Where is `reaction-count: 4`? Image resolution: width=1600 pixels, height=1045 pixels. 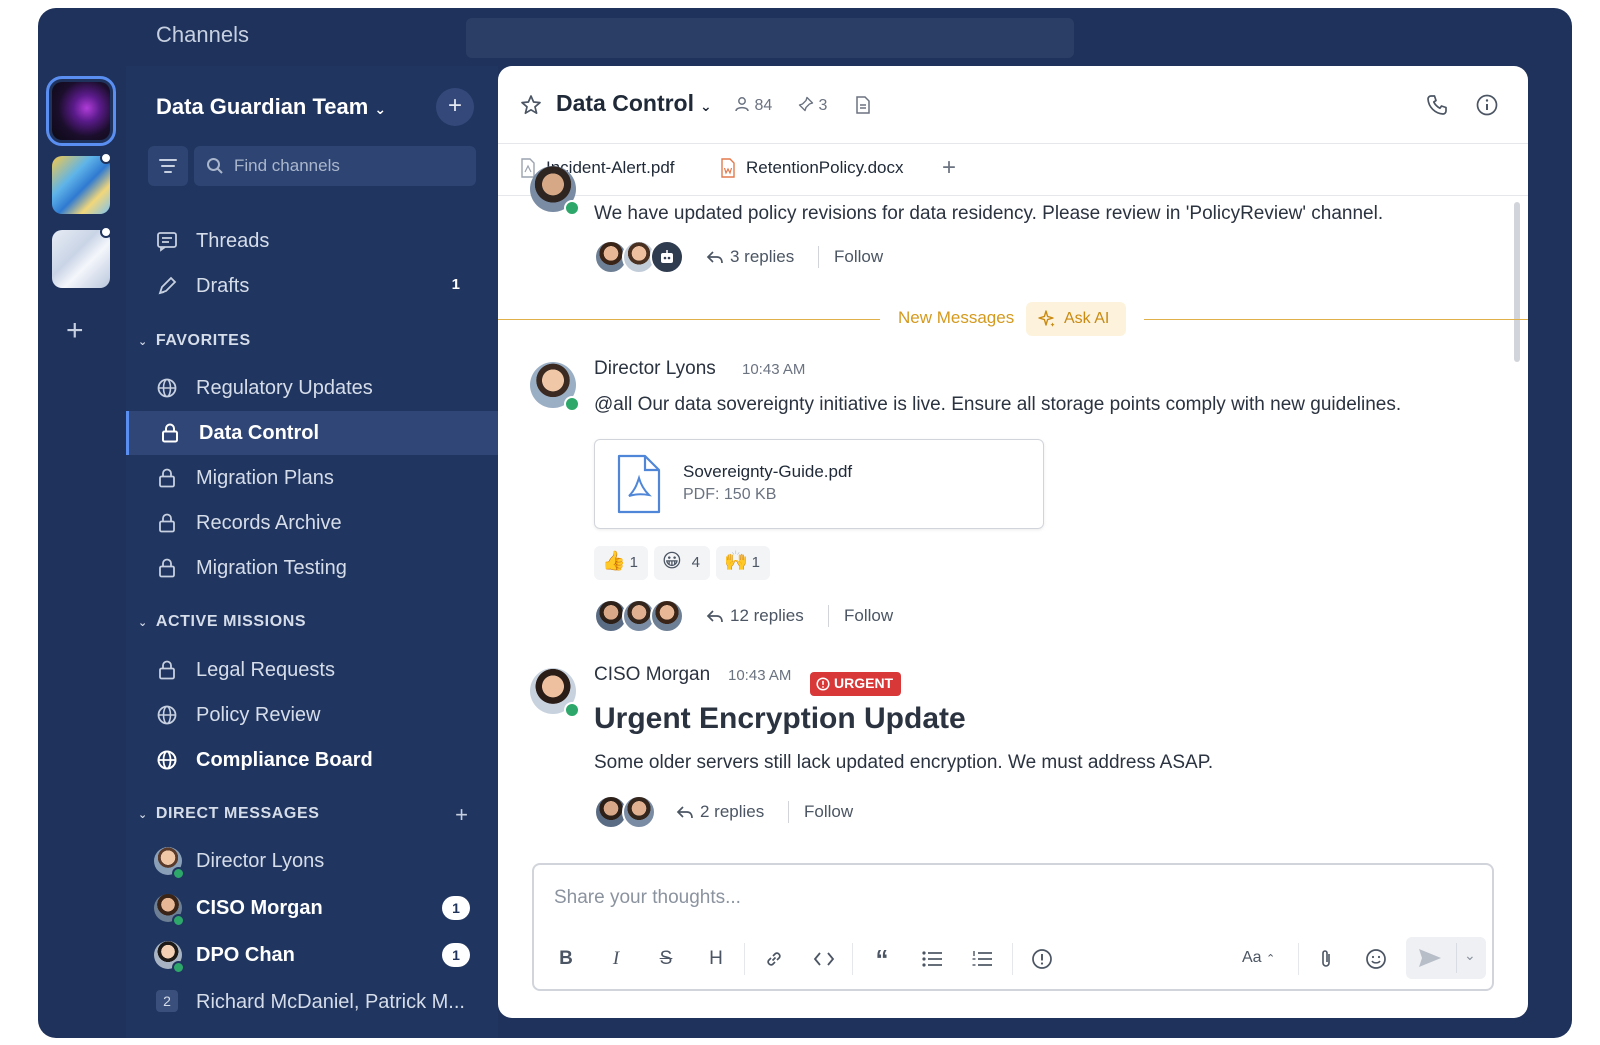
reaction-count: 4 is located at coordinates (695, 562).